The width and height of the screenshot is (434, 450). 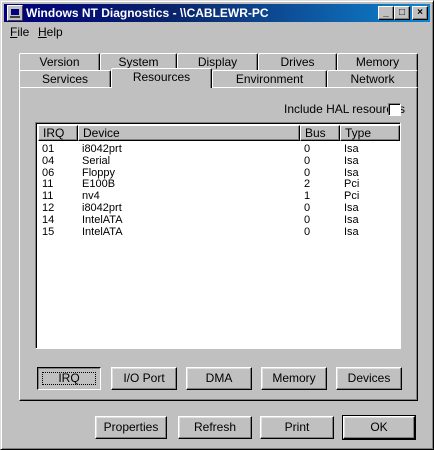 What do you see at coordinates (320, 133) in the screenshot?
I see `column-bus: Bus` at bounding box center [320, 133].